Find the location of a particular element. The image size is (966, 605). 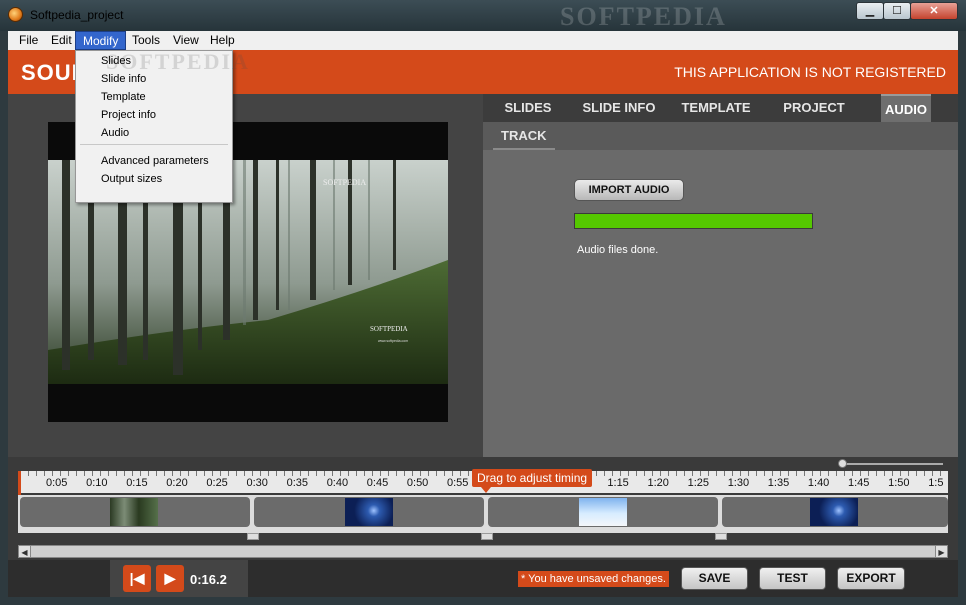

ruler-tick-label: 1:35 is located at coordinates (778, 483).